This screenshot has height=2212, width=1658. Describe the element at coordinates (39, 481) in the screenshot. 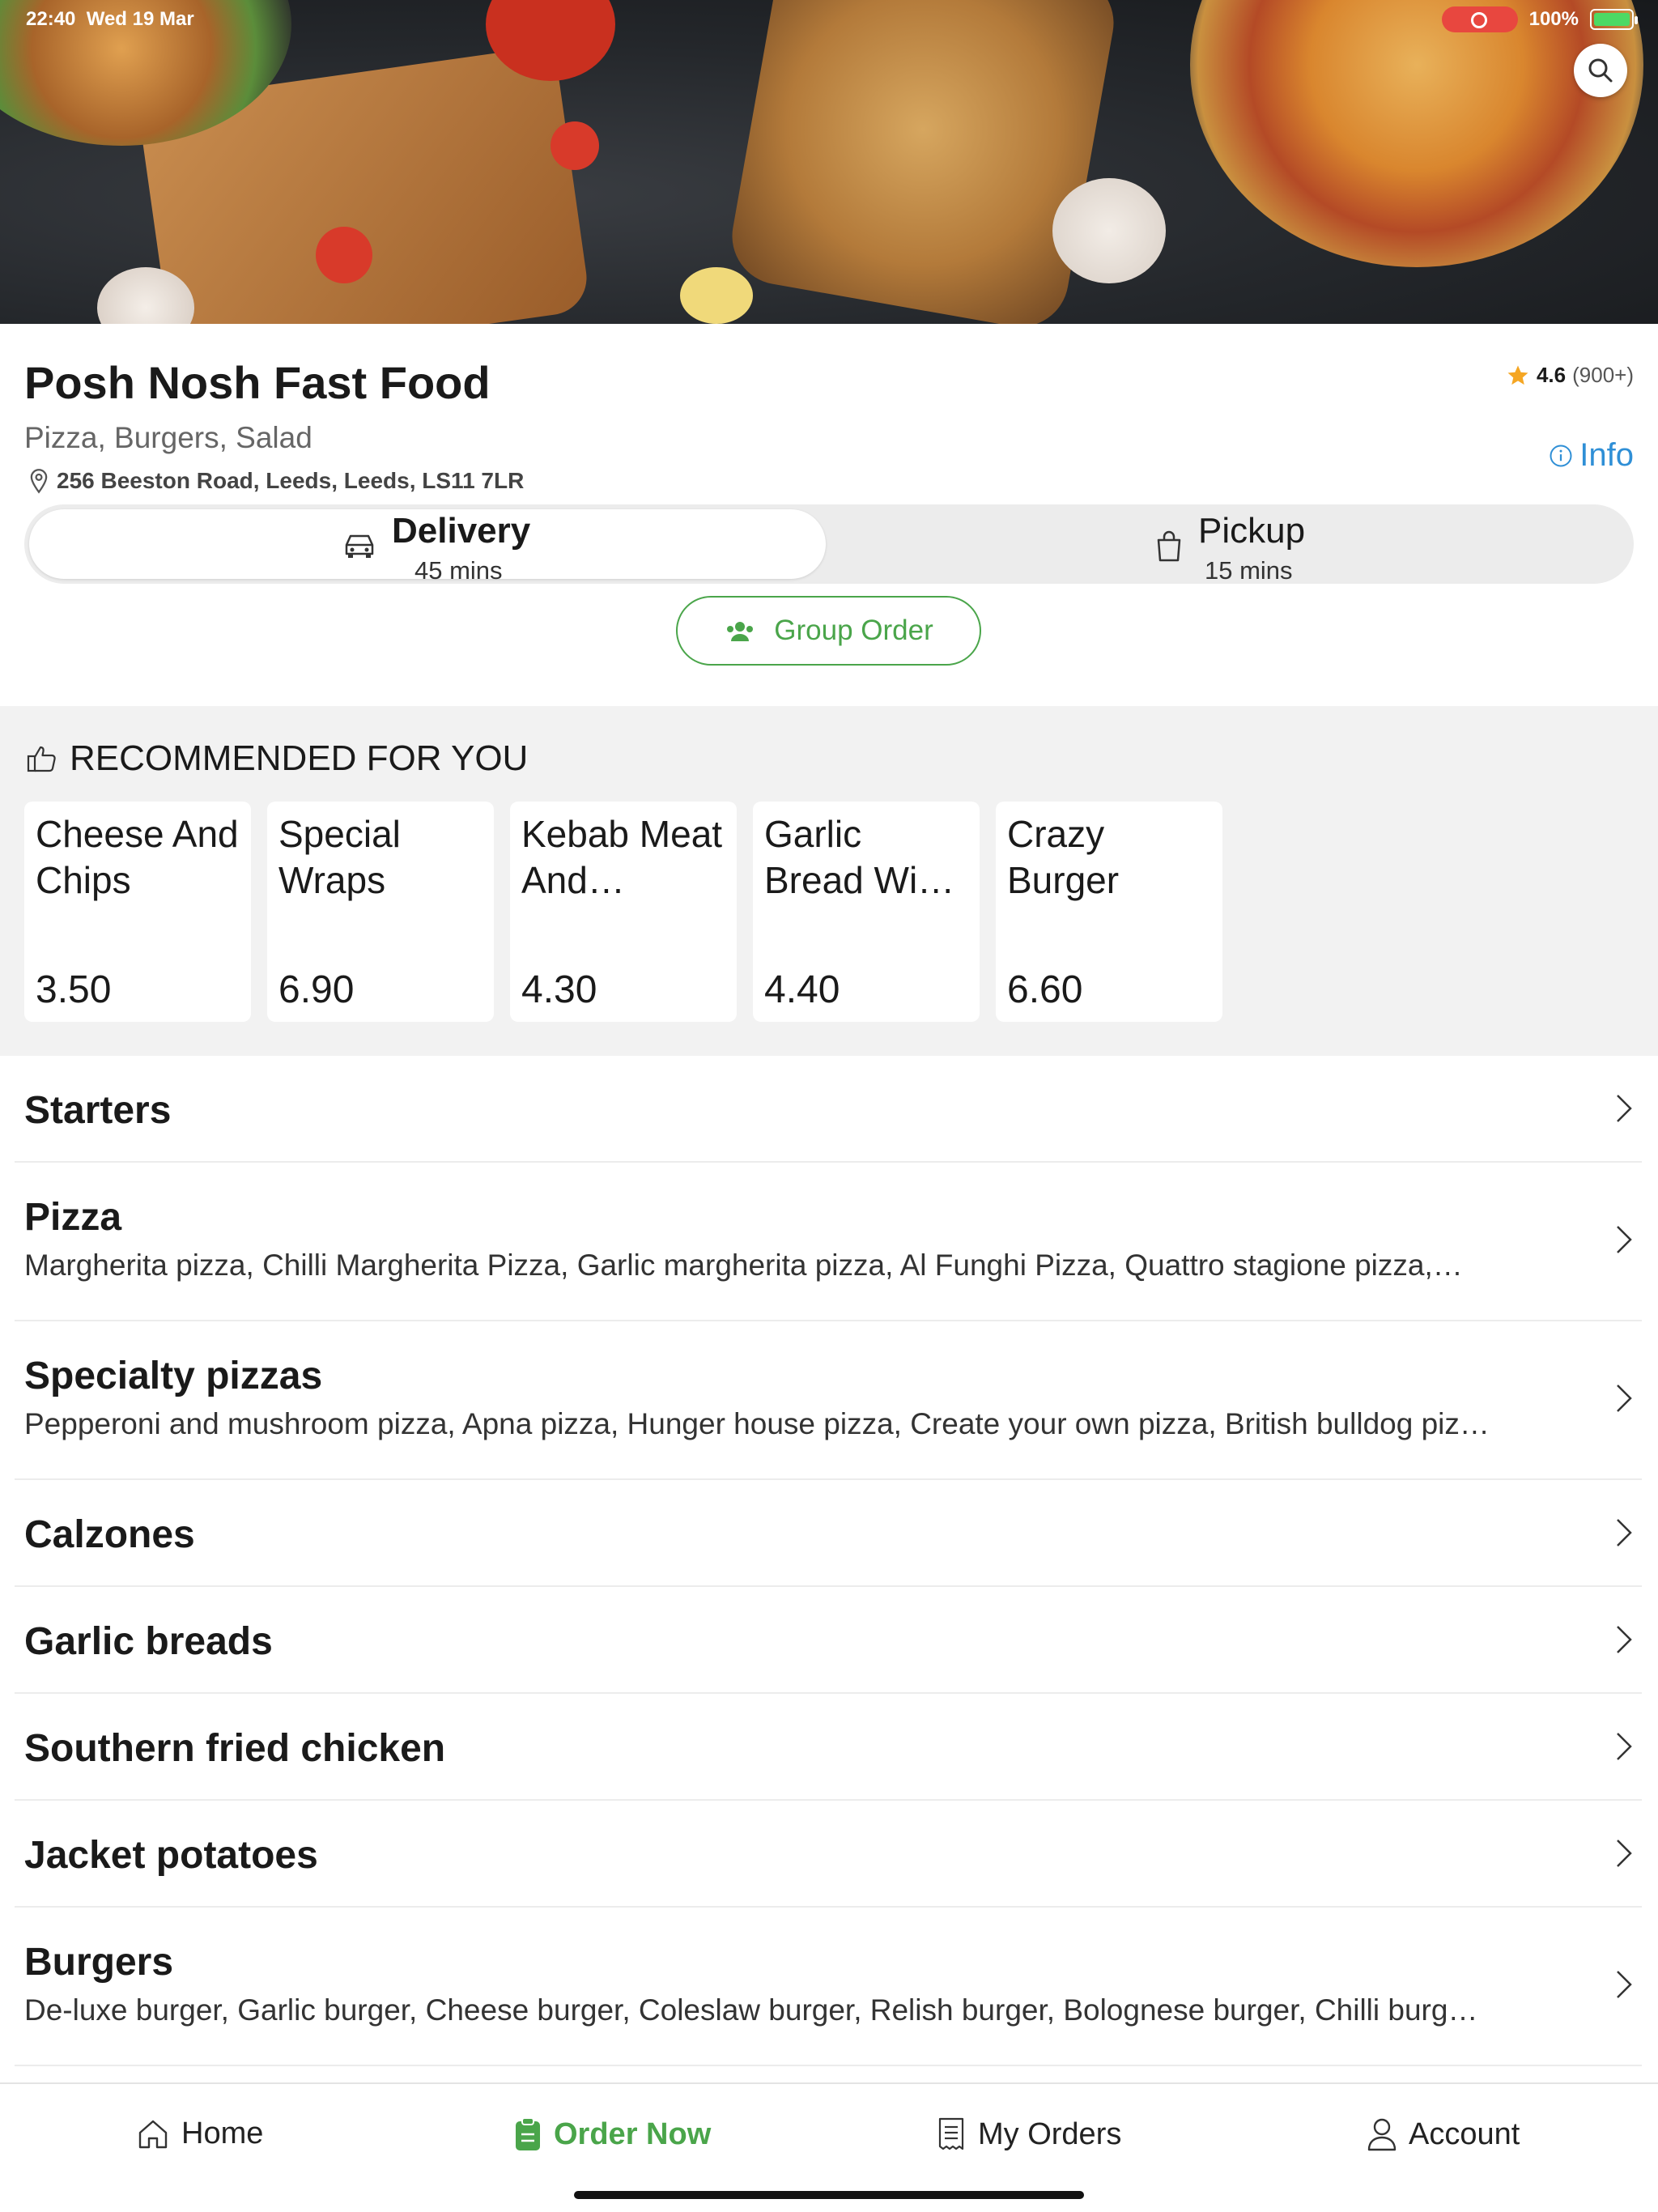

I see `location-pin-icon` at that location.